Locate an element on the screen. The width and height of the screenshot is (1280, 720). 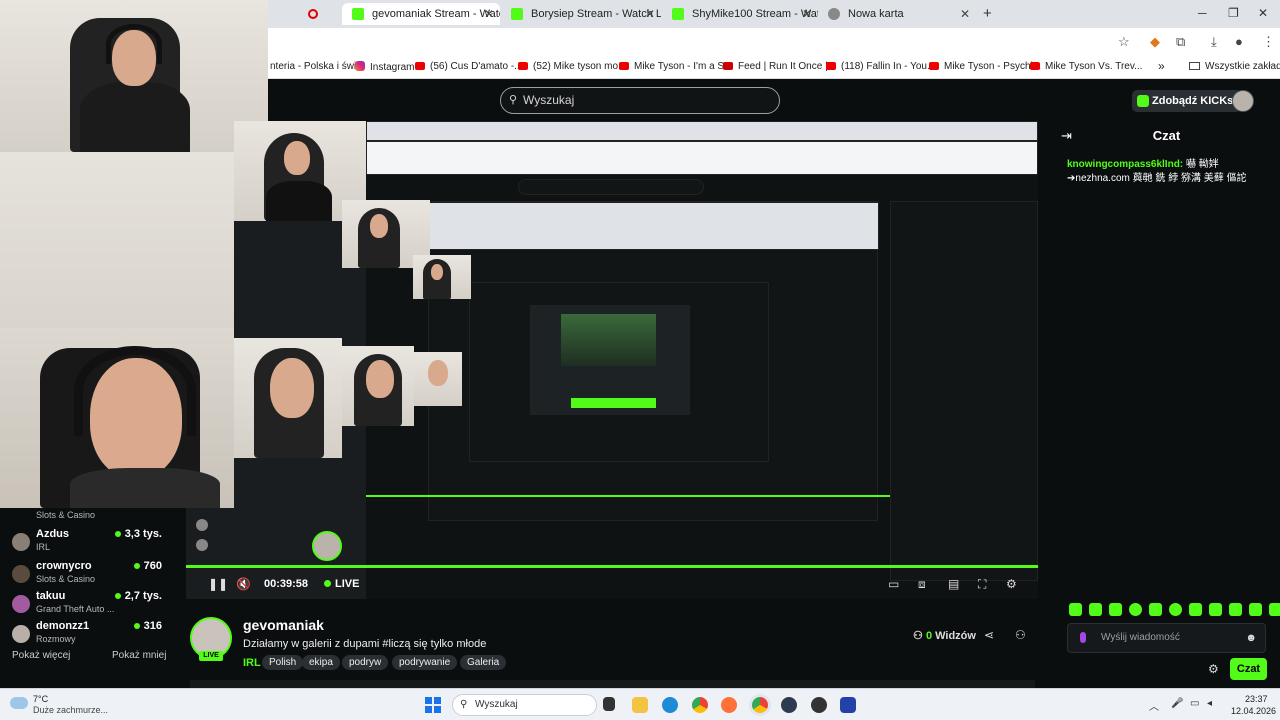
network-icon: ▭ is located at coordinates (1194, 703).